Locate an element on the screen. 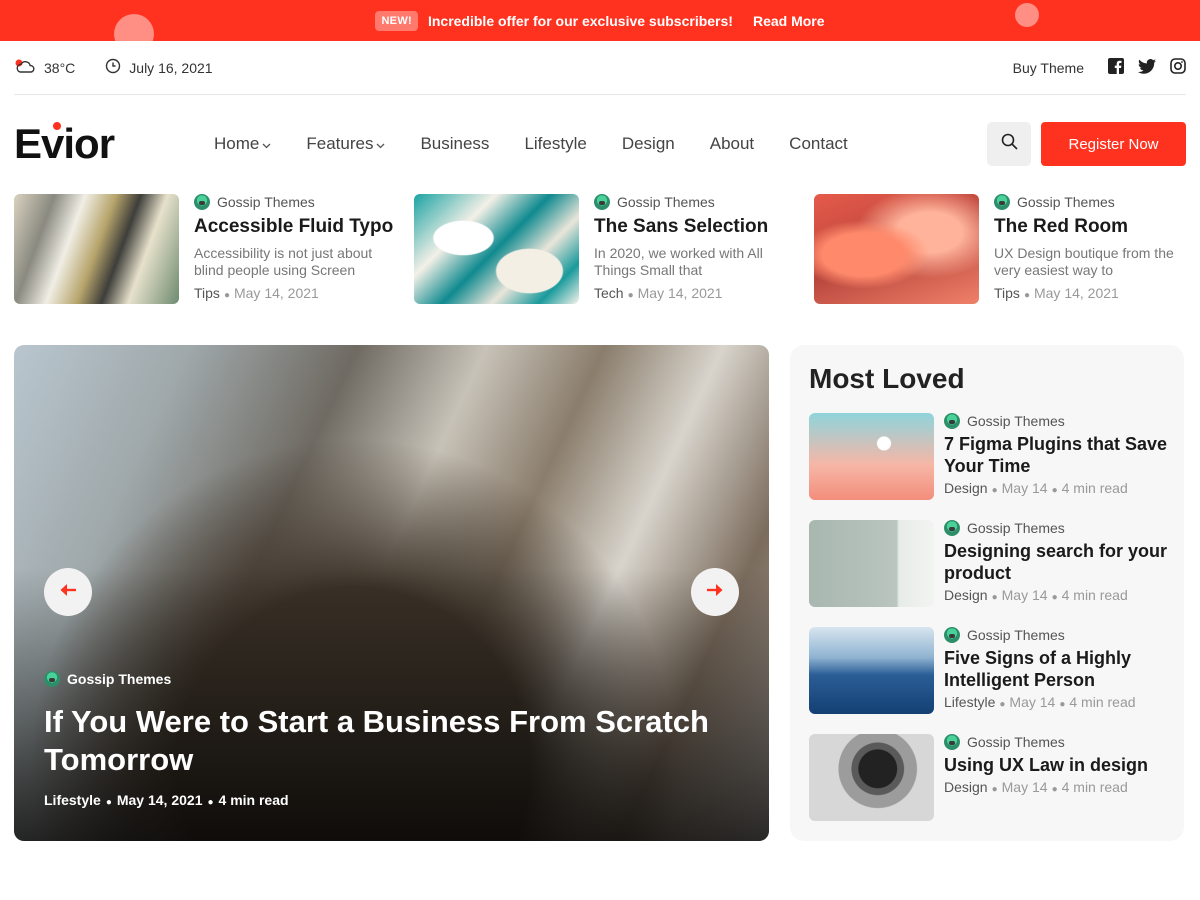 Image resolution: width=1200 pixels, height=900 pixels. site-logo: Evior is located at coordinates (104, 144).